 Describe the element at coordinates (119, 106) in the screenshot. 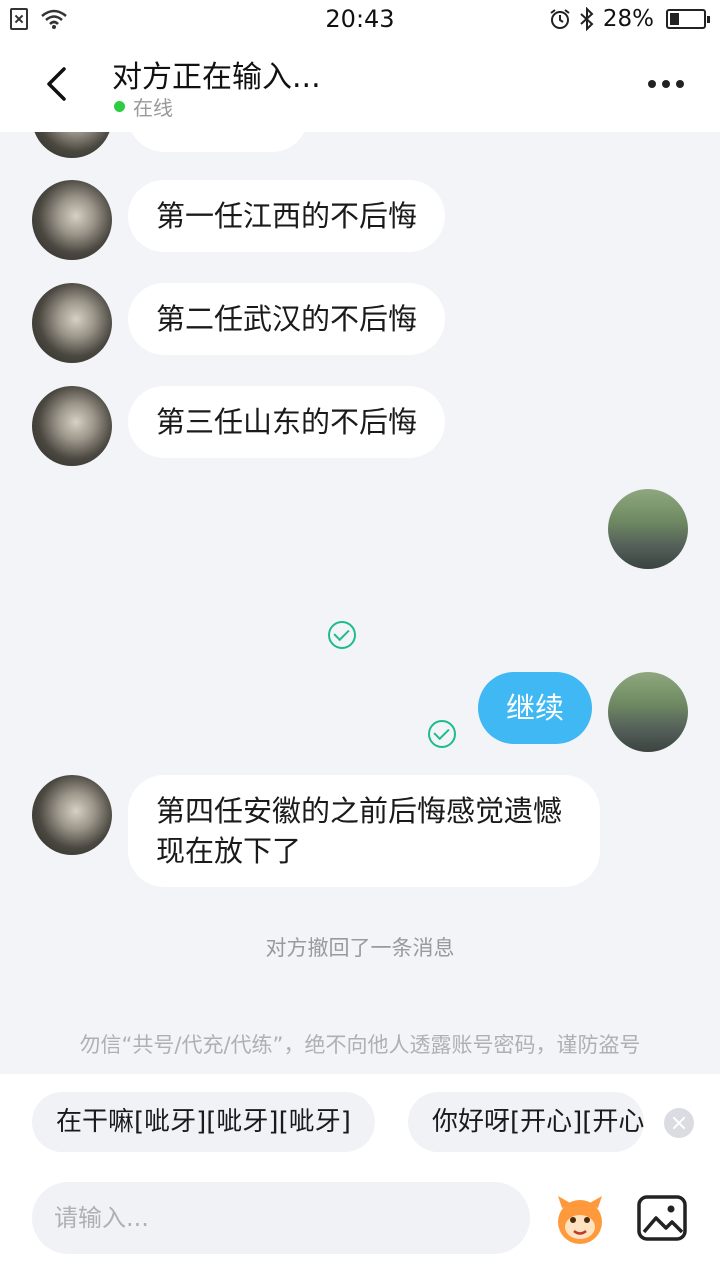

I see `online-dot` at that location.